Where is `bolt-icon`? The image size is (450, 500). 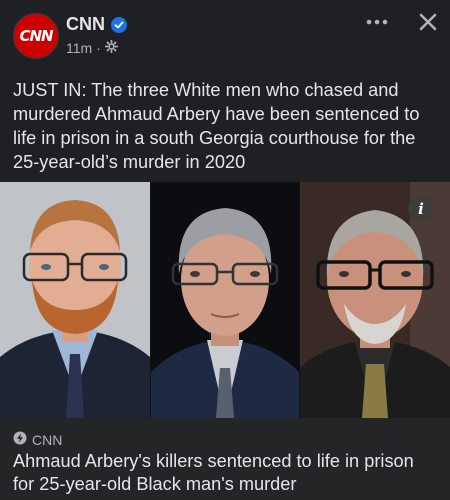 bolt-icon is located at coordinates (20, 439).